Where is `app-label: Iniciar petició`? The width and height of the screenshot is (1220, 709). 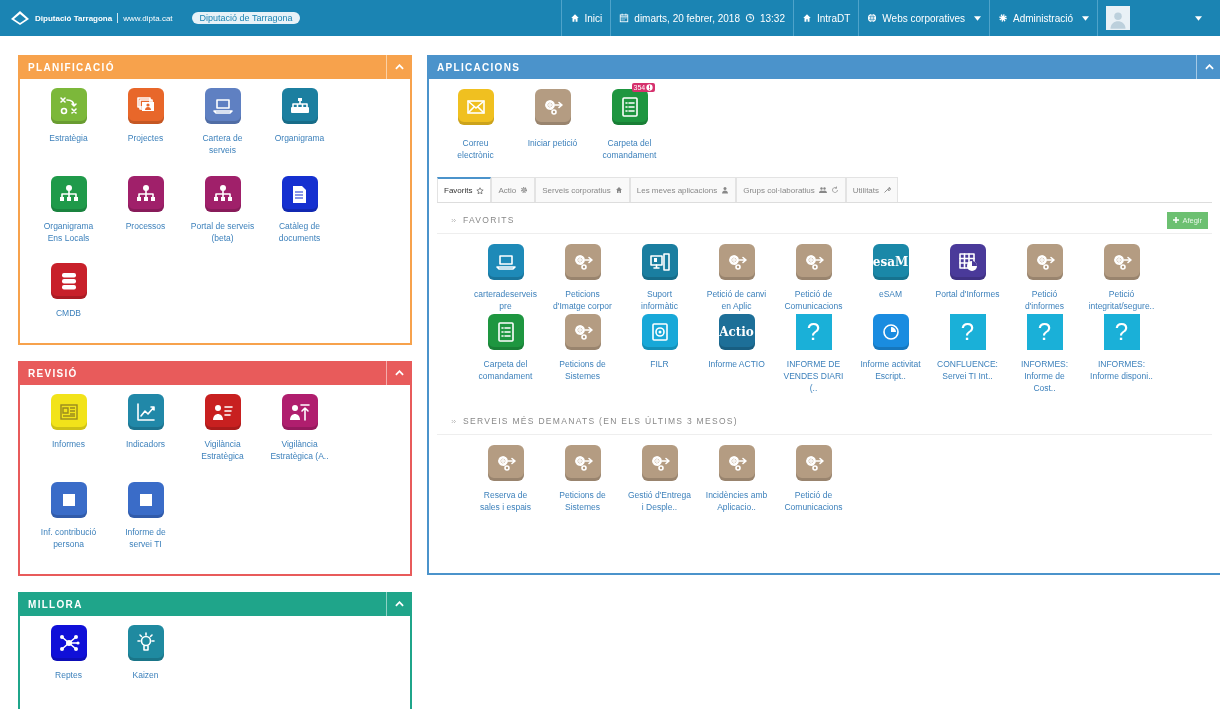
app-label: Iniciar petició is located at coordinates (552, 143).